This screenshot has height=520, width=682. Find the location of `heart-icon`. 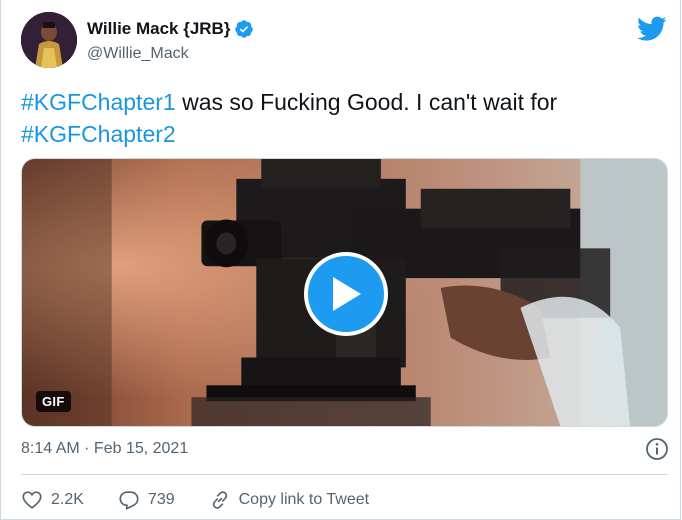

heart-icon is located at coordinates (32, 500).